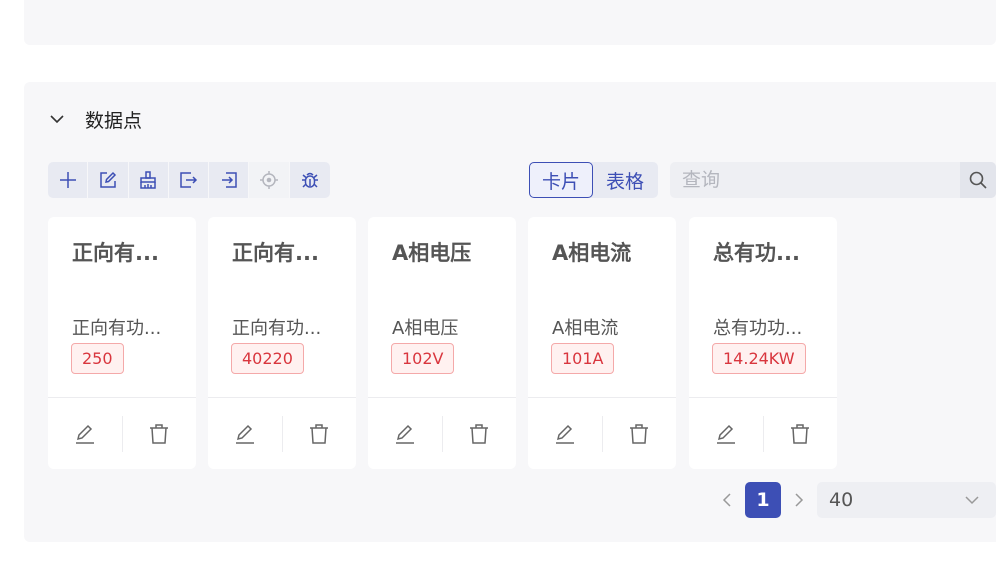  What do you see at coordinates (585, 328) in the screenshot?
I see `card-description: A相电流` at bounding box center [585, 328].